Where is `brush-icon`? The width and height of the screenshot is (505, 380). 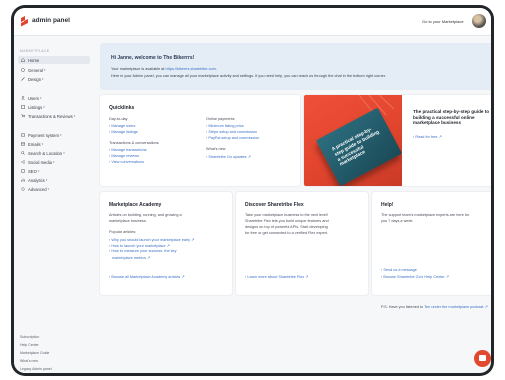
brush-icon is located at coordinates (23, 79).